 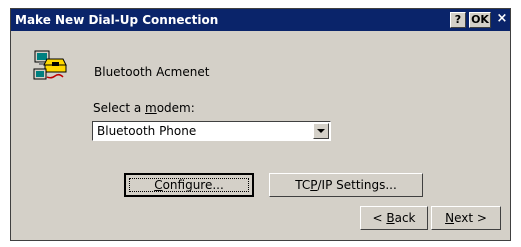 What do you see at coordinates (152, 72) in the screenshot?
I see `connection-name: Bluetooth Acmenet` at bounding box center [152, 72].